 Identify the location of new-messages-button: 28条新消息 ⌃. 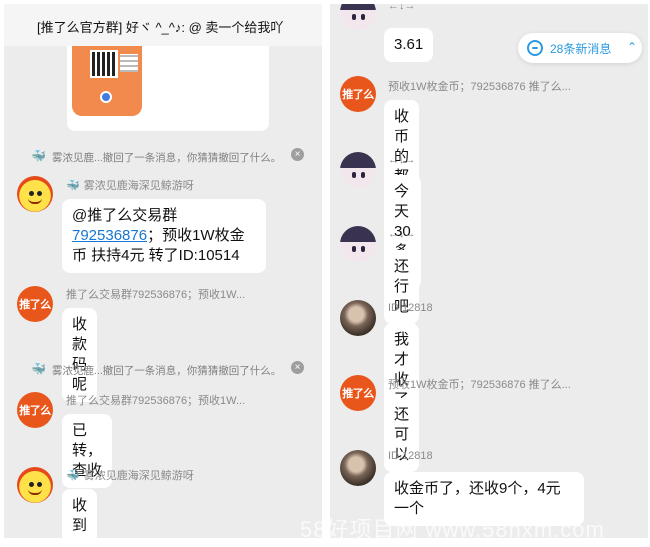
(580, 48).